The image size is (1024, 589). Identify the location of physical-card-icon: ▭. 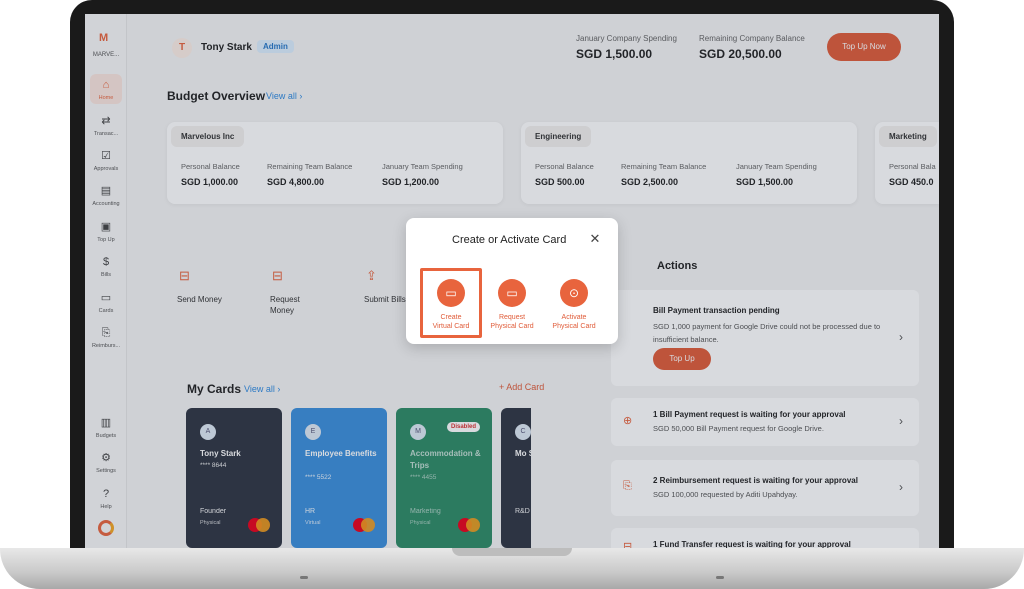
(512, 293).